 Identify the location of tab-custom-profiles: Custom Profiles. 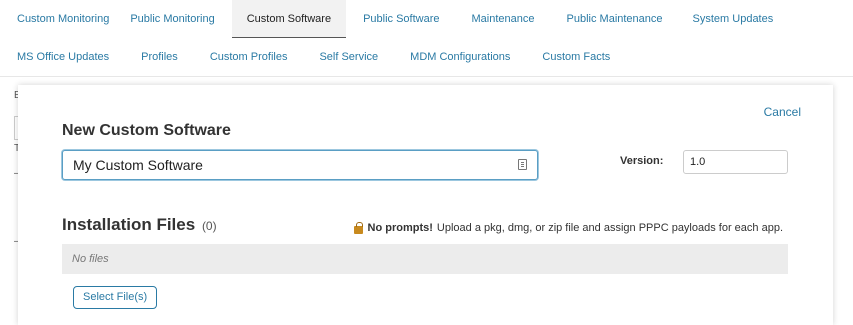
(249, 57).